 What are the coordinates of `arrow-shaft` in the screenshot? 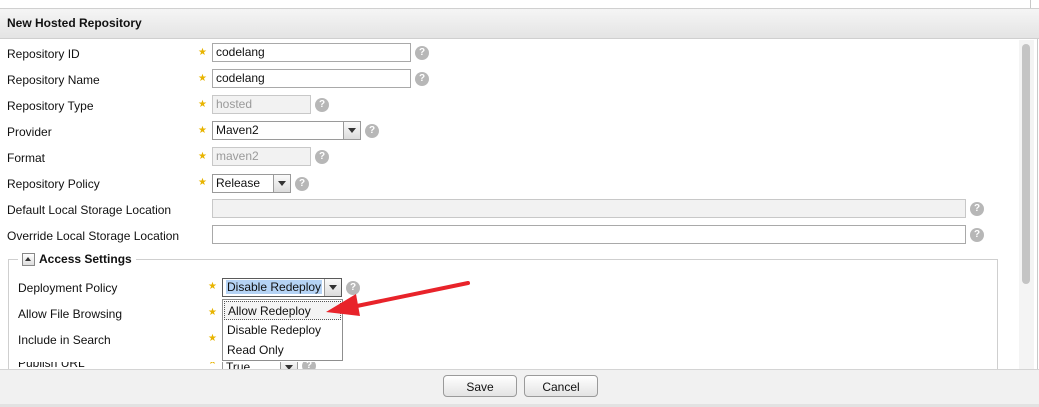 It's located at (410, 295).